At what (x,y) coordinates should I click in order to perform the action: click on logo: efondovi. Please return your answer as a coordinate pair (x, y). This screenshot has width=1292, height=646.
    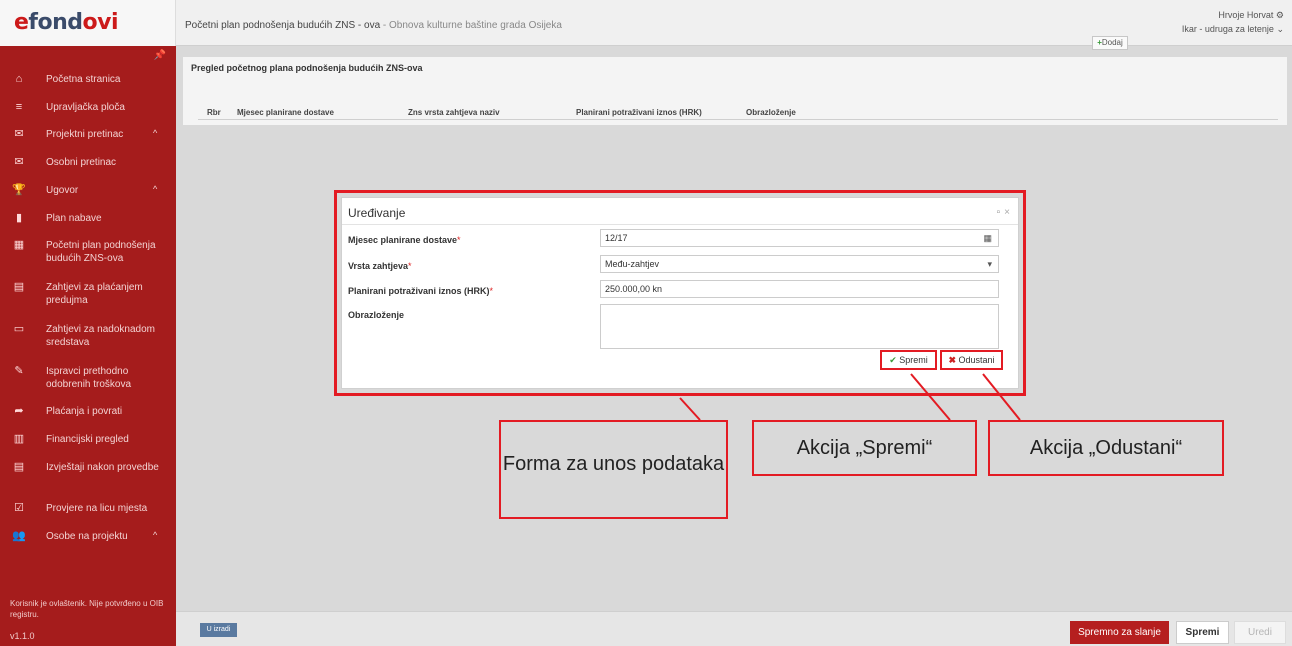
    Looking at the image, I should click on (88, 23).